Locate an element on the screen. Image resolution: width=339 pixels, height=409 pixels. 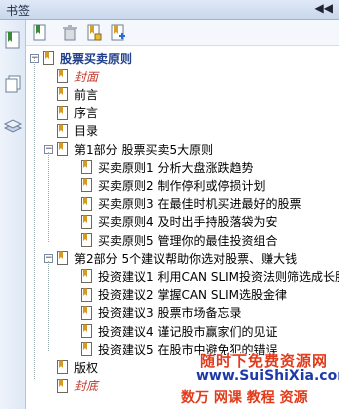
layers-panel-icon is located at coordinates (13, 126).